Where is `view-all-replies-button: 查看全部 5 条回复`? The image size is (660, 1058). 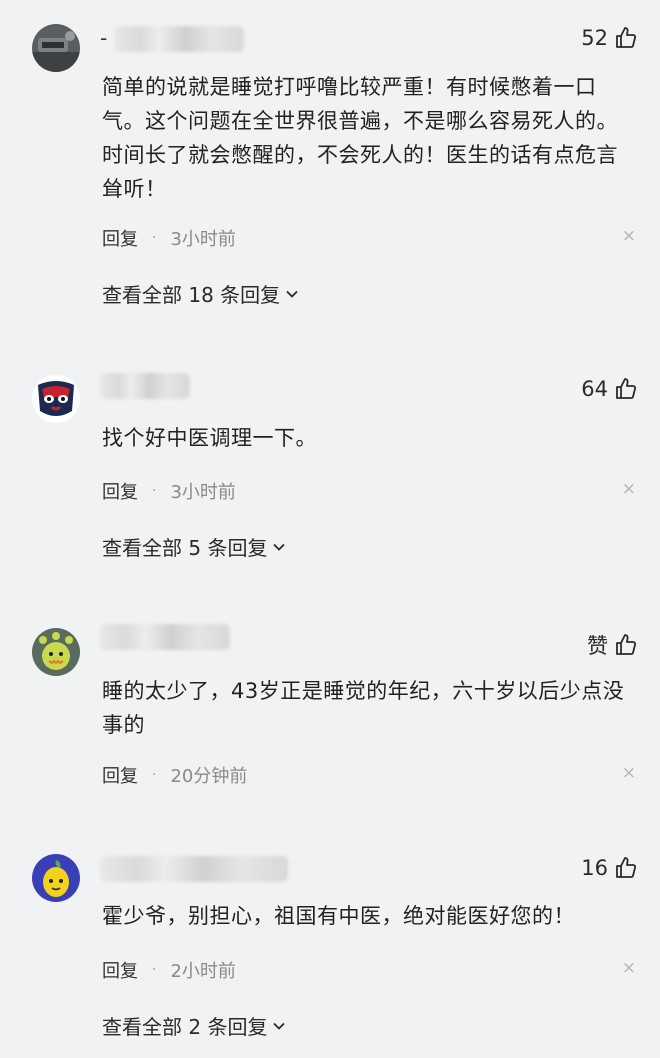 view-all-replies-button: 查看全部 5 条回复 is located at coordinates (194, 546).